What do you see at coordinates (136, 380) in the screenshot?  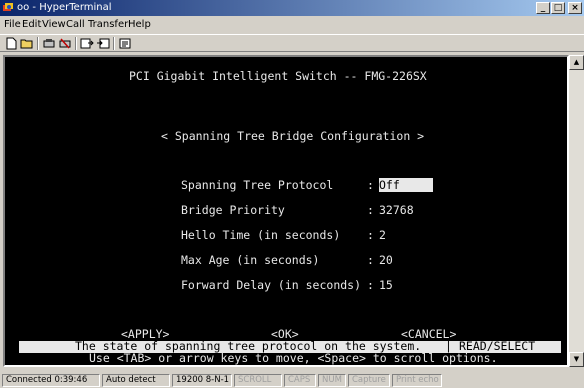 I see `detect-status: Auto detect` at bounding box center [136, 380].